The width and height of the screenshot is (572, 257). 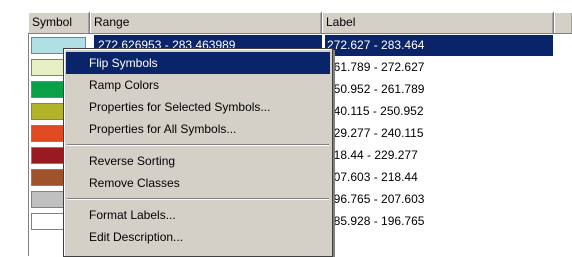 I want to click on column-header-range: Range, so click(x=206, y=22).